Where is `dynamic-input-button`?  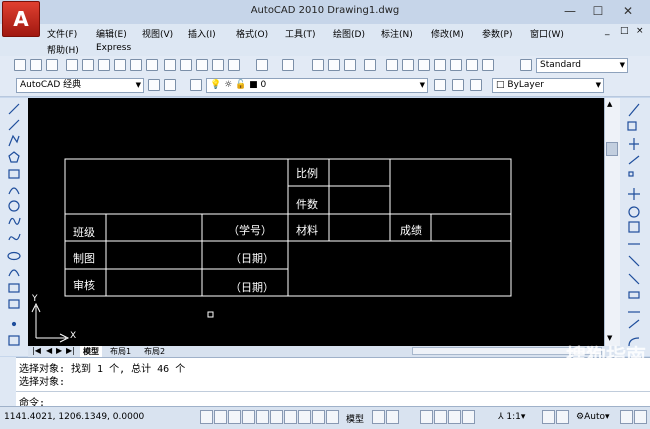 dynamic-input-button is located at coordinates (304, 417).